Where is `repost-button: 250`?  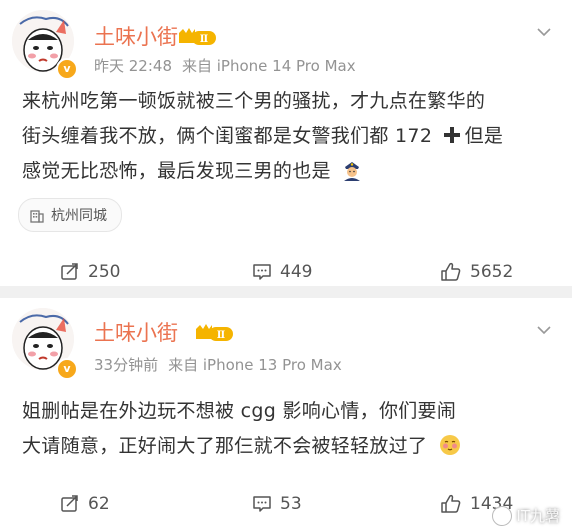 repost-button: 250 is located at coordinates (90, 272).